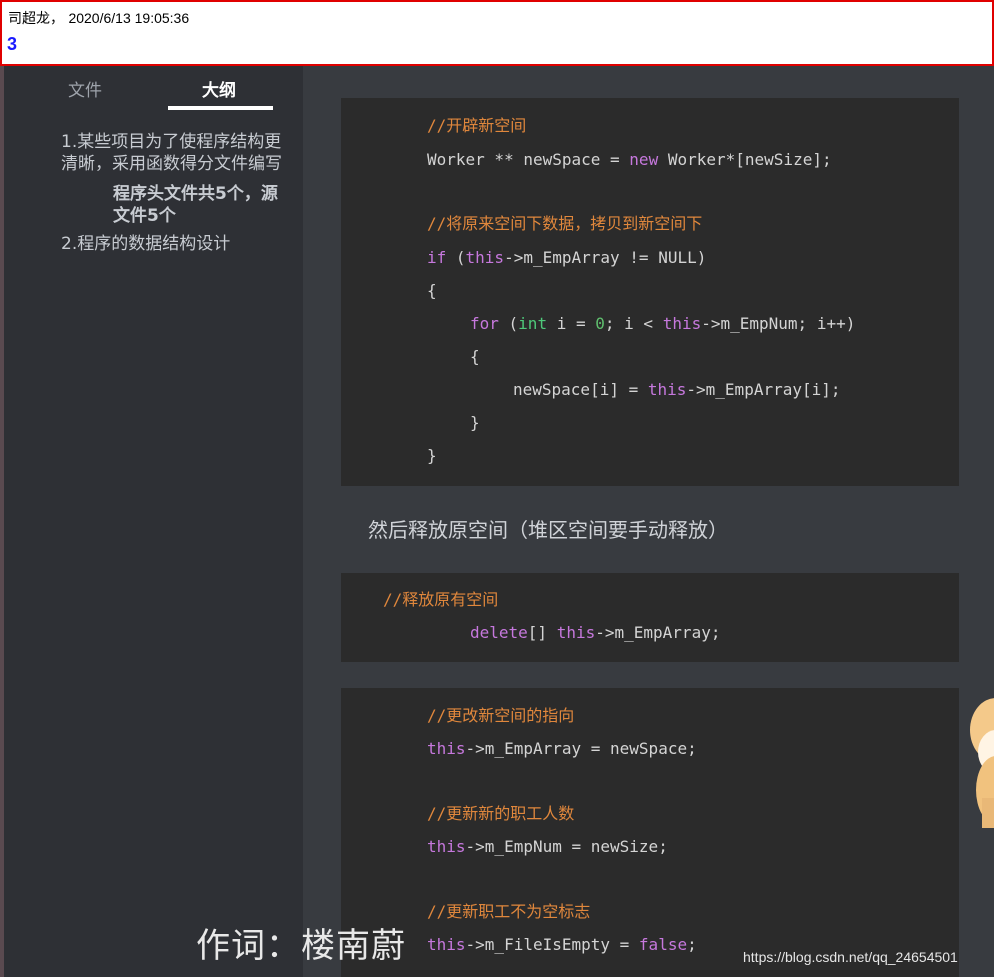  I want to click on code-line: this->m_EmpNum = newSize;, so click(547, 847).